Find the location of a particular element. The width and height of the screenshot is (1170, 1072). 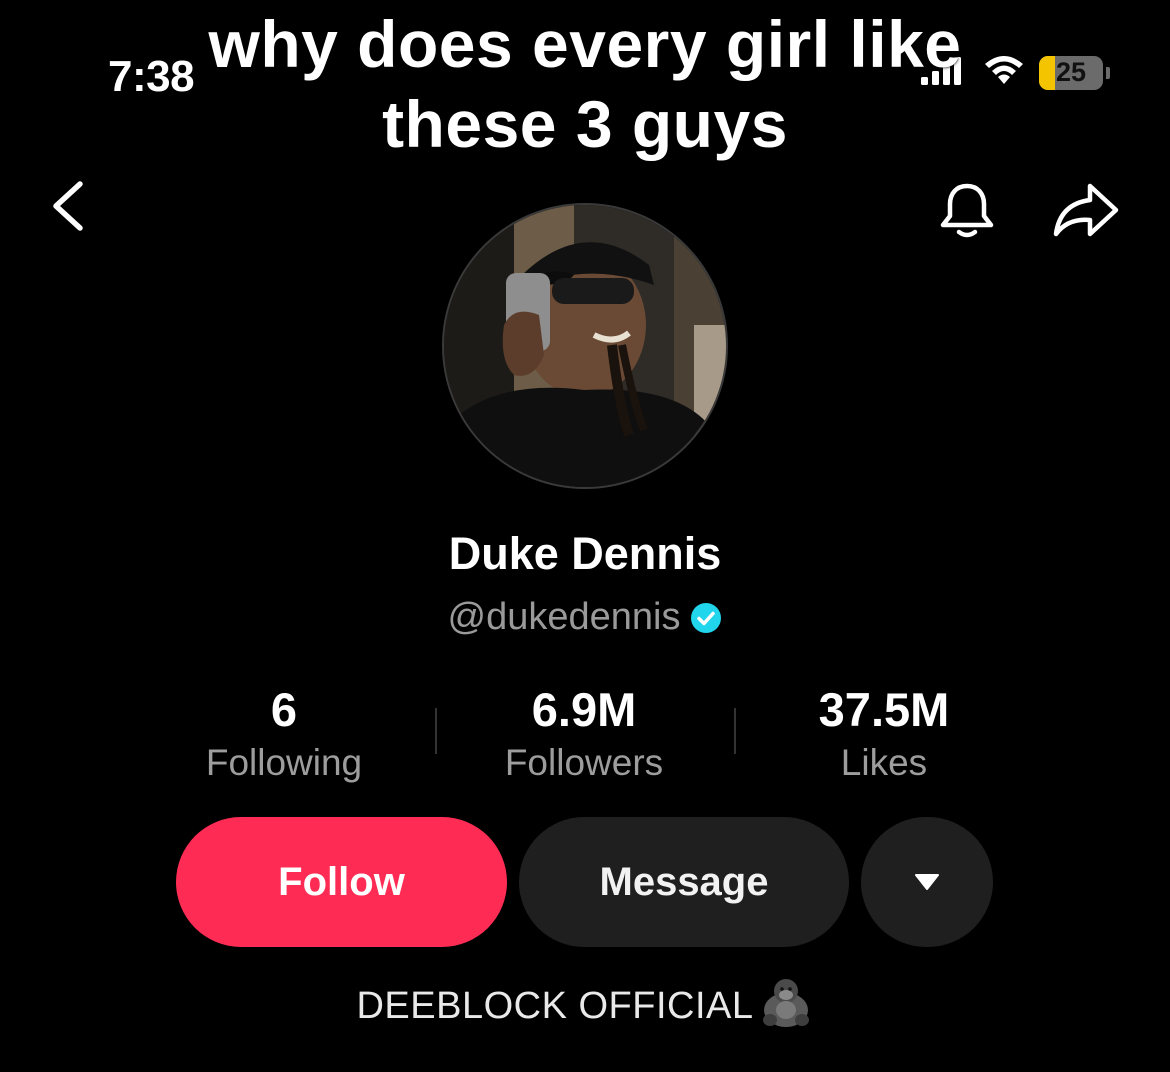

notification-bell-button is located at coordinates (967, 211).